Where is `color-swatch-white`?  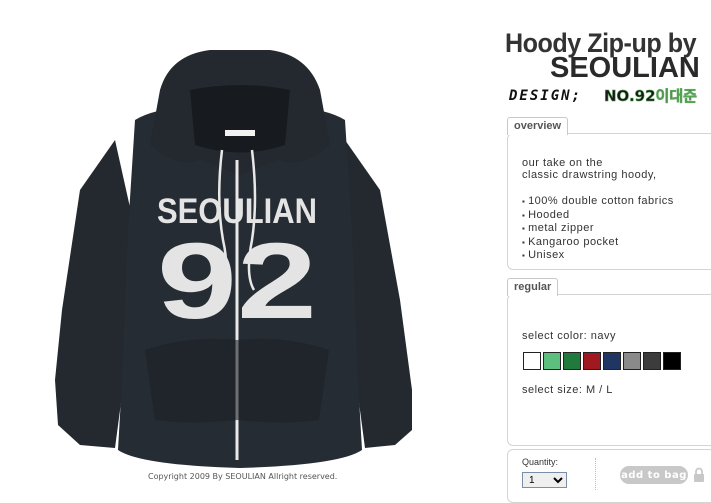
color-swatch-white is located at coordinates (532, 361).